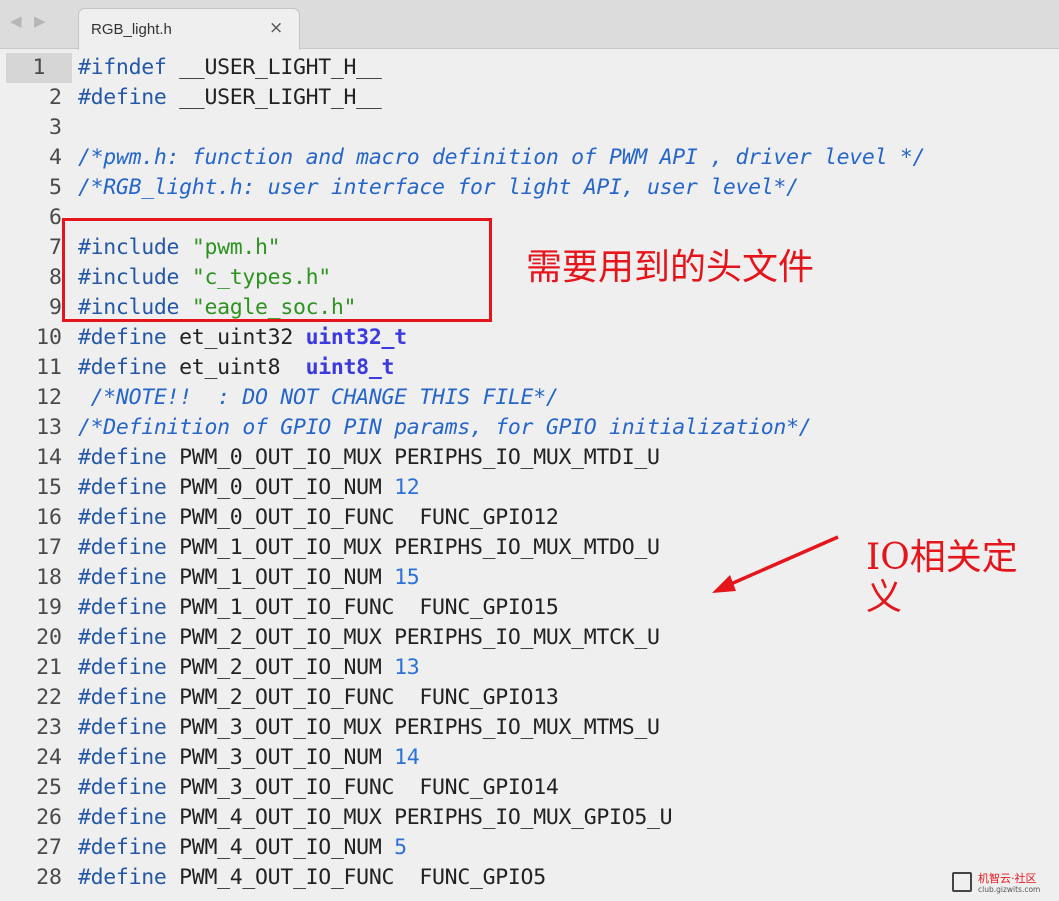 The height and width of the screenshot is (901, 1059). I want to click on line-number: 23, so click(49, 727).